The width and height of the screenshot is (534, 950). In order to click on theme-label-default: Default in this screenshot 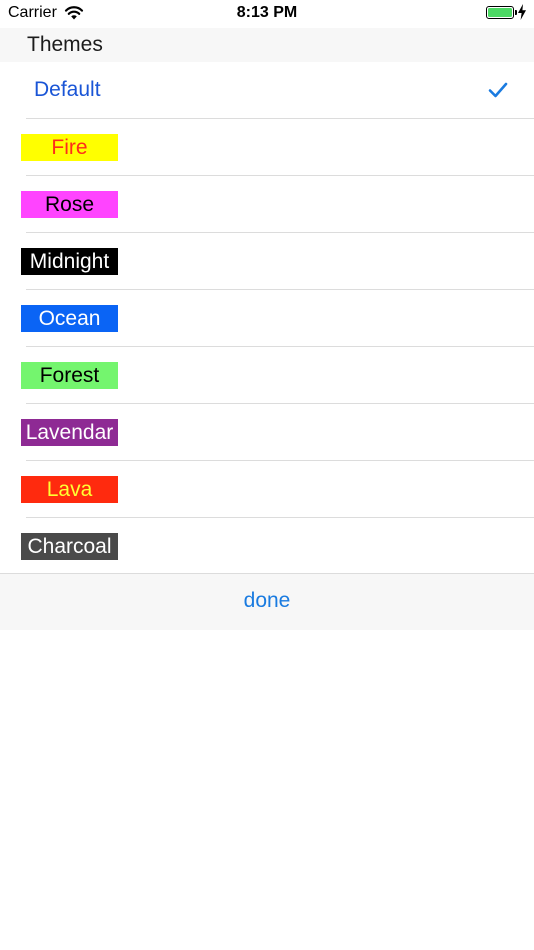, I will do `click(67, 89)`.